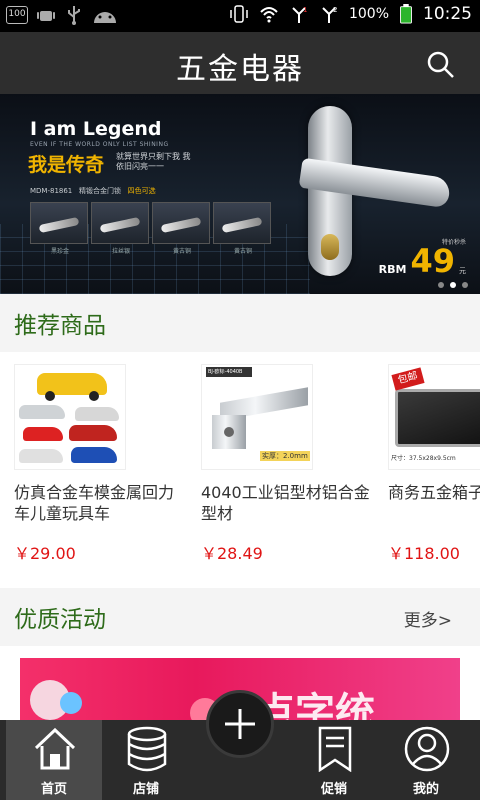 This screenshot has width=480, height=800. I want to click on plus-icon, so click(240, 724).